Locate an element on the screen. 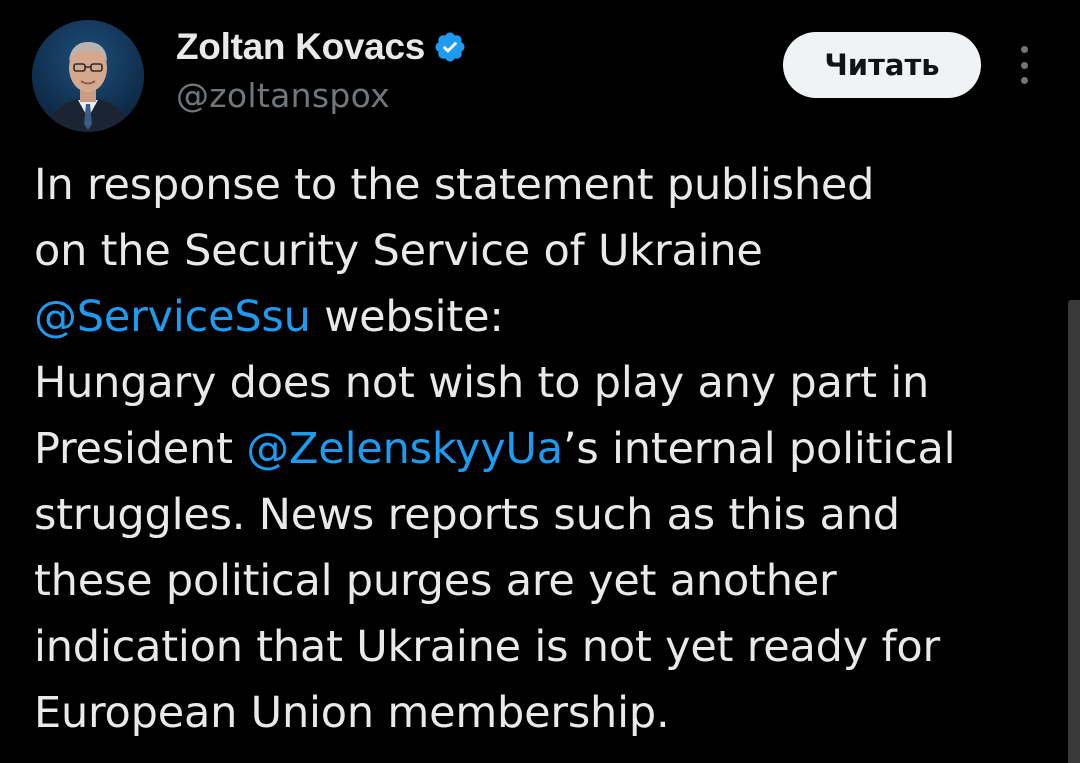 The image size is (1080, 763). tweet-line: In response to the statement published is located at coordinates (544, 185).